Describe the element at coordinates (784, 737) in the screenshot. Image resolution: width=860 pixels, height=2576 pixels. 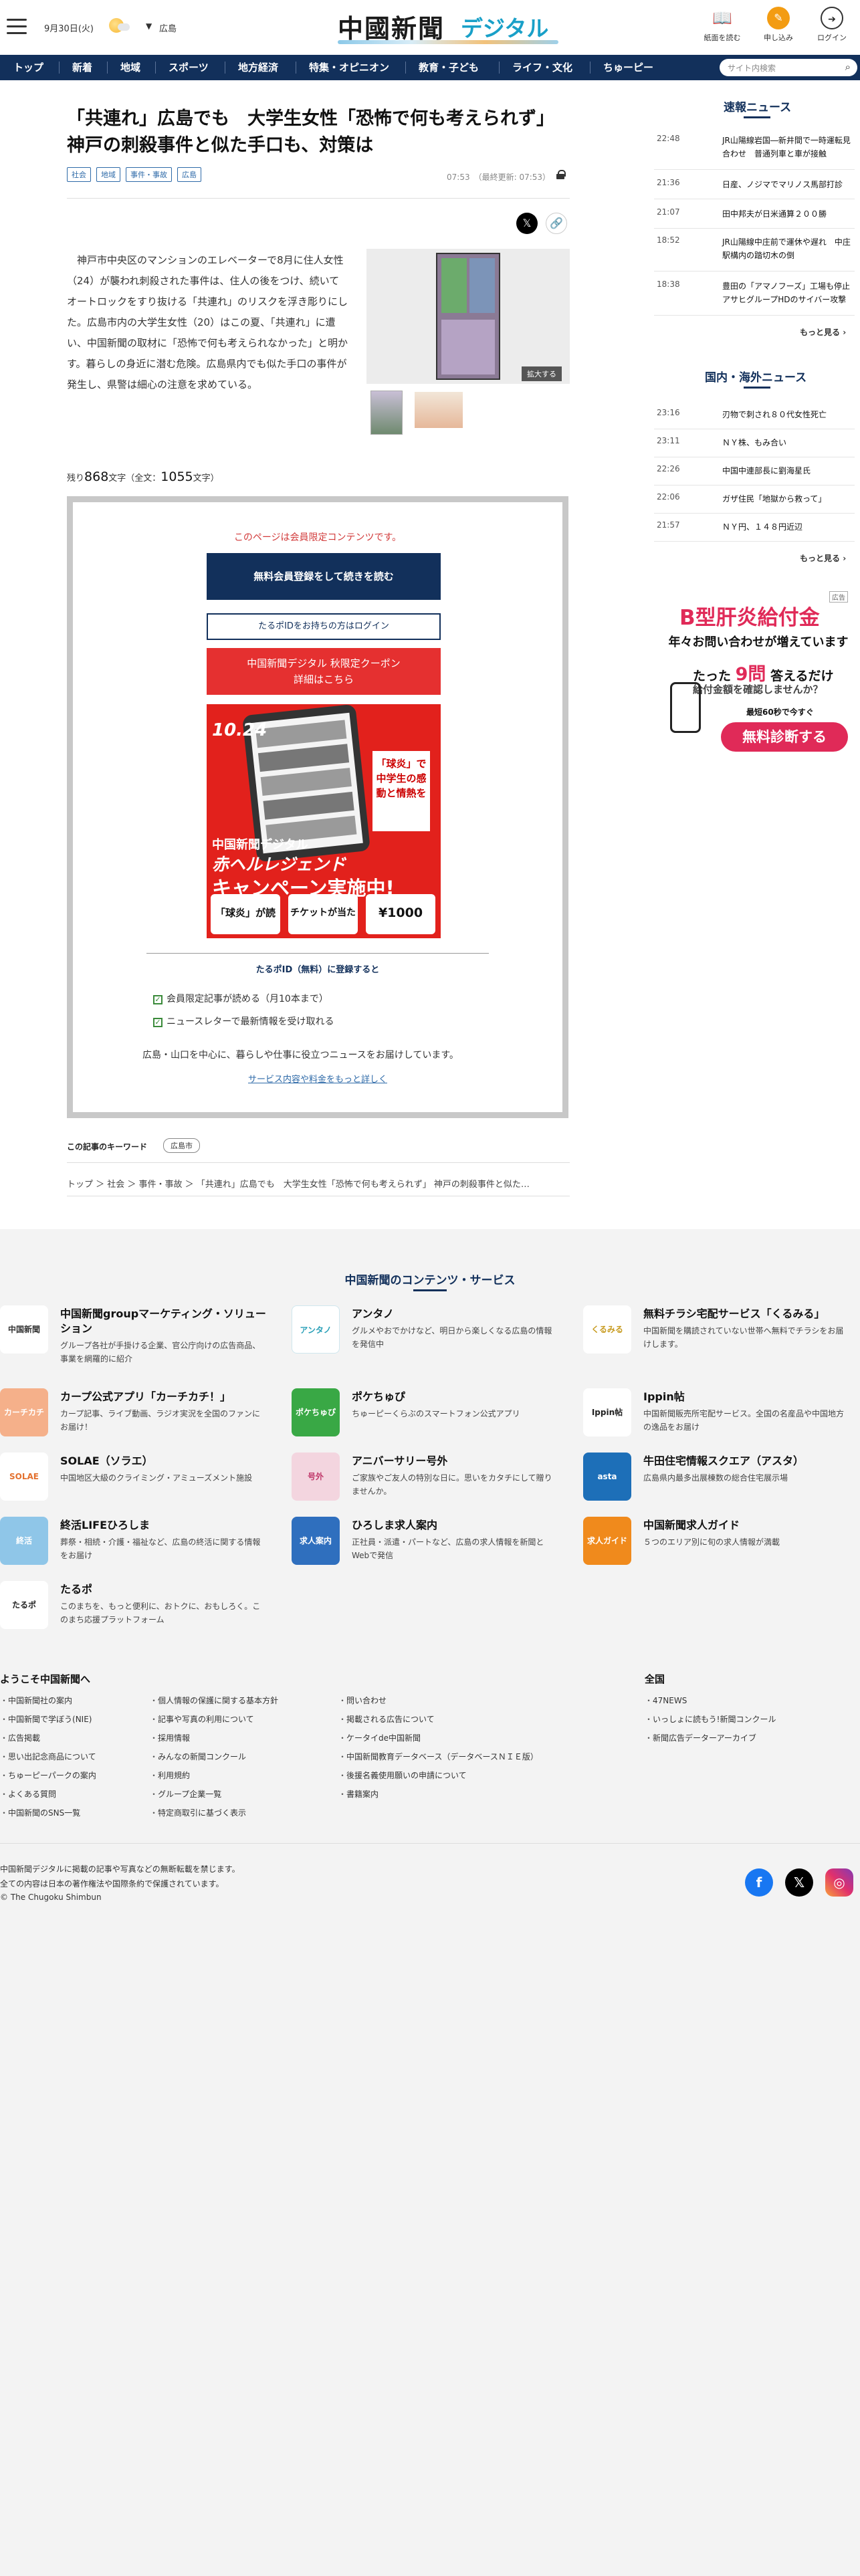
I see `ad-cta-button: 無料診断する` at that location.